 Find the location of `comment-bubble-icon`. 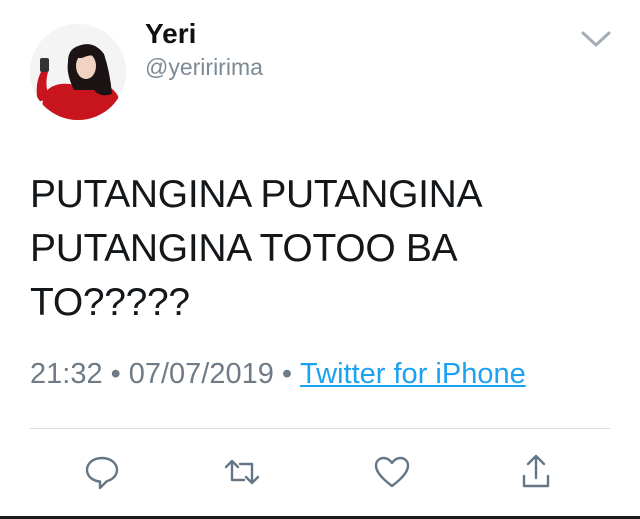

comment-bubble-icon is located at coordinates (102, 473).